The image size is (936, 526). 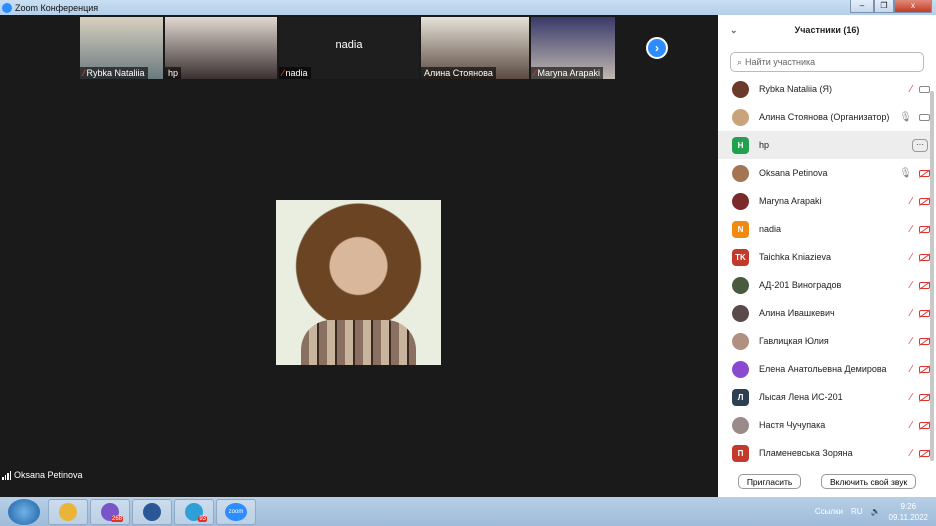 What do you see at coordinates (7, 7) in the screenshot?
I see `zoom-logo-icon` at bounding box center [7, 7].